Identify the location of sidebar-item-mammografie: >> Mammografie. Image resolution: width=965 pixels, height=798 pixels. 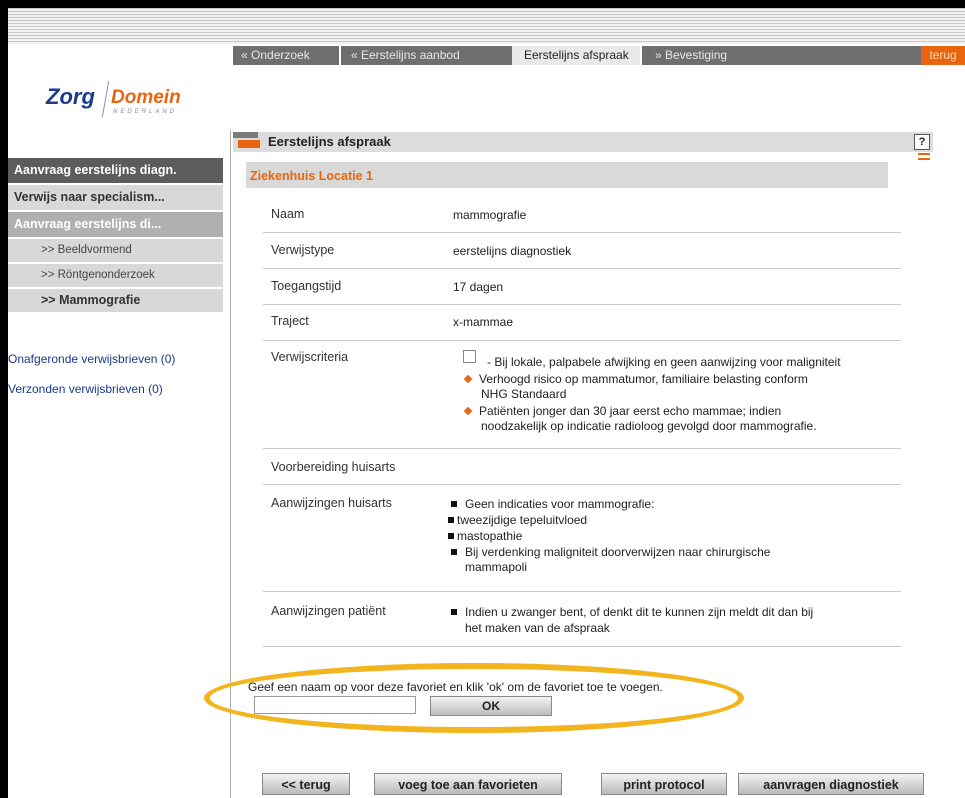
(115, 301).